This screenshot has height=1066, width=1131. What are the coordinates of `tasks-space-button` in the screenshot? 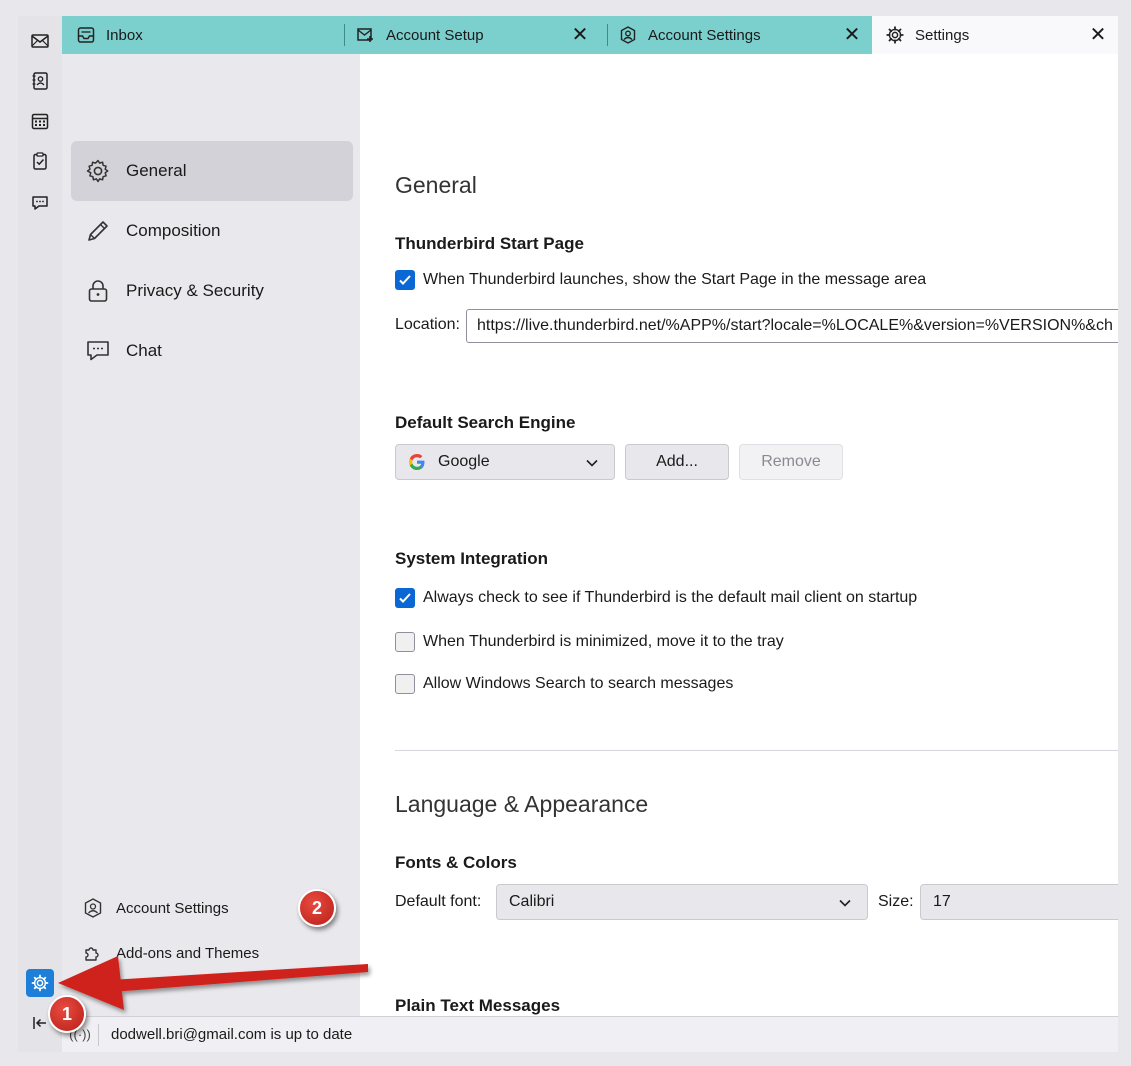 It's located at (40, 161).